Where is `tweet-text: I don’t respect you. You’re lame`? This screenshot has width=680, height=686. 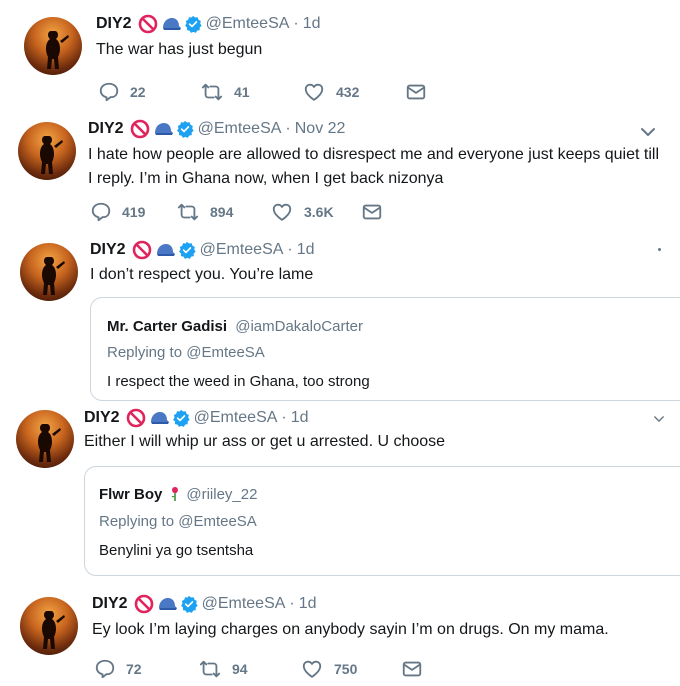
tweet-text: I don’t respect you. You’re lame is located at coordinates (202, 274).